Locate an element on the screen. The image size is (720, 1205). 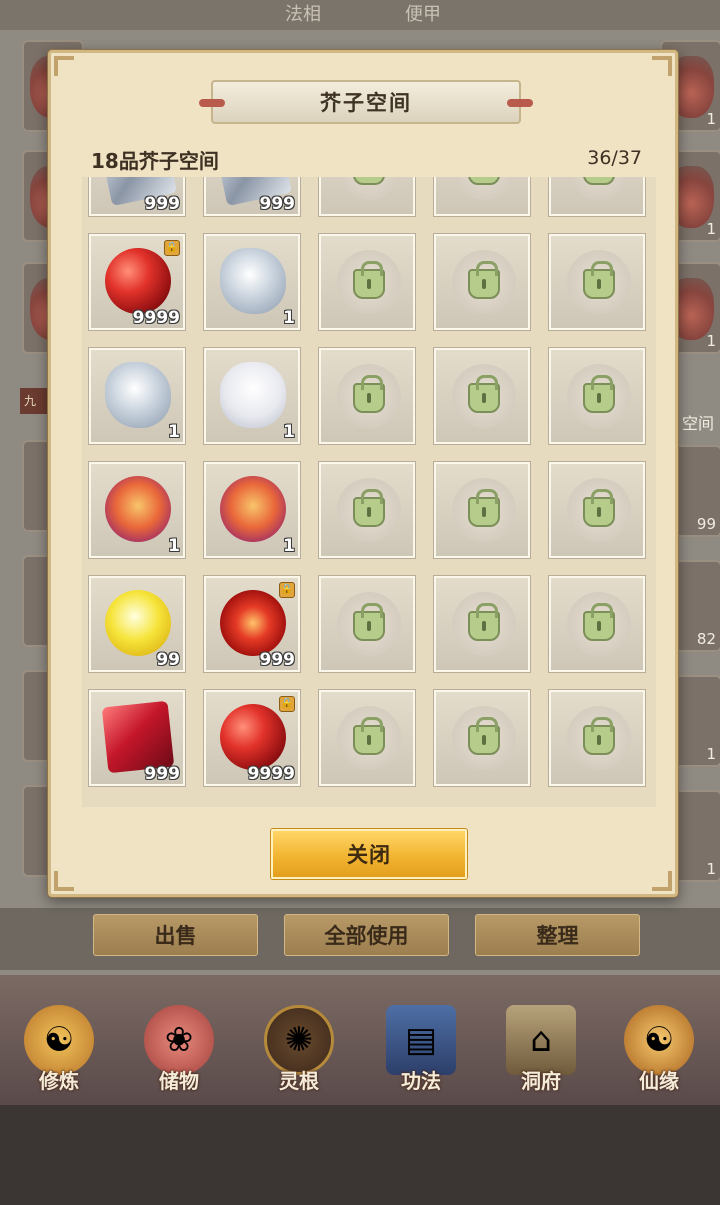
item-slot: 🔒 999 is located at coordinates (252, 624).